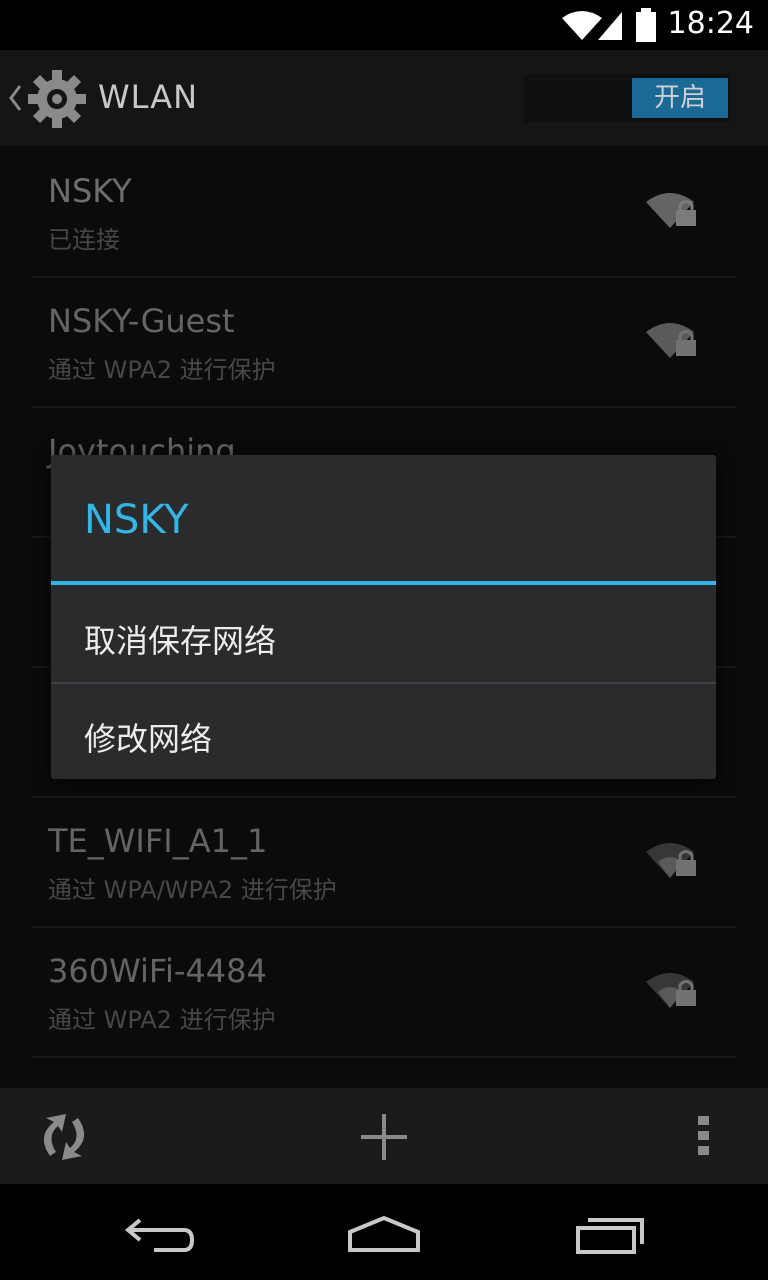  Describe the element at coordinates (64, 1137) in the screenshot. I see `wps-icon` at that location.